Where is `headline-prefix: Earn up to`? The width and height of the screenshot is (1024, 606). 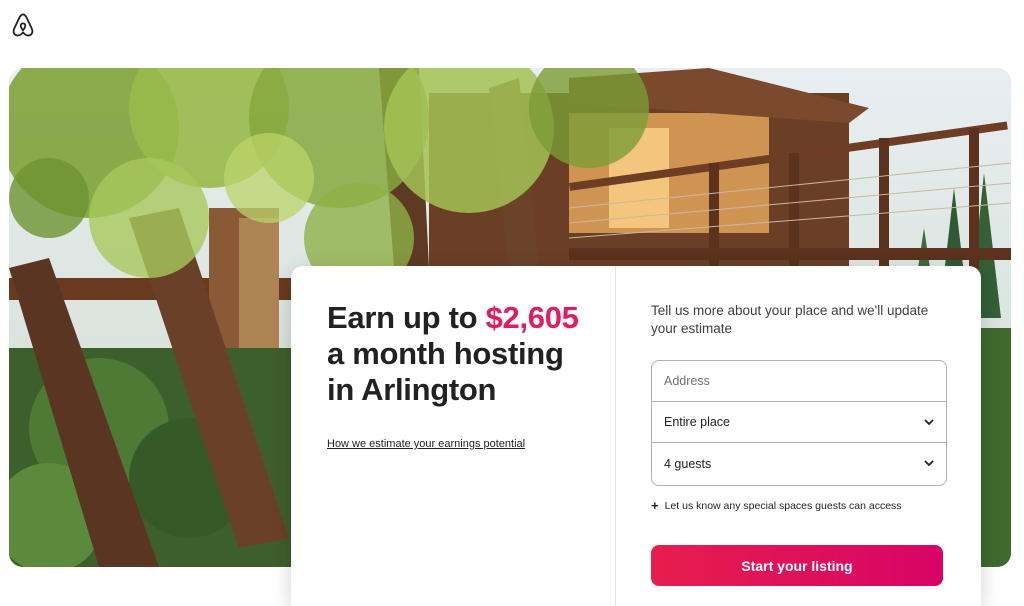
headline-prefix: Earn up to is located at coordinates (406, 317).